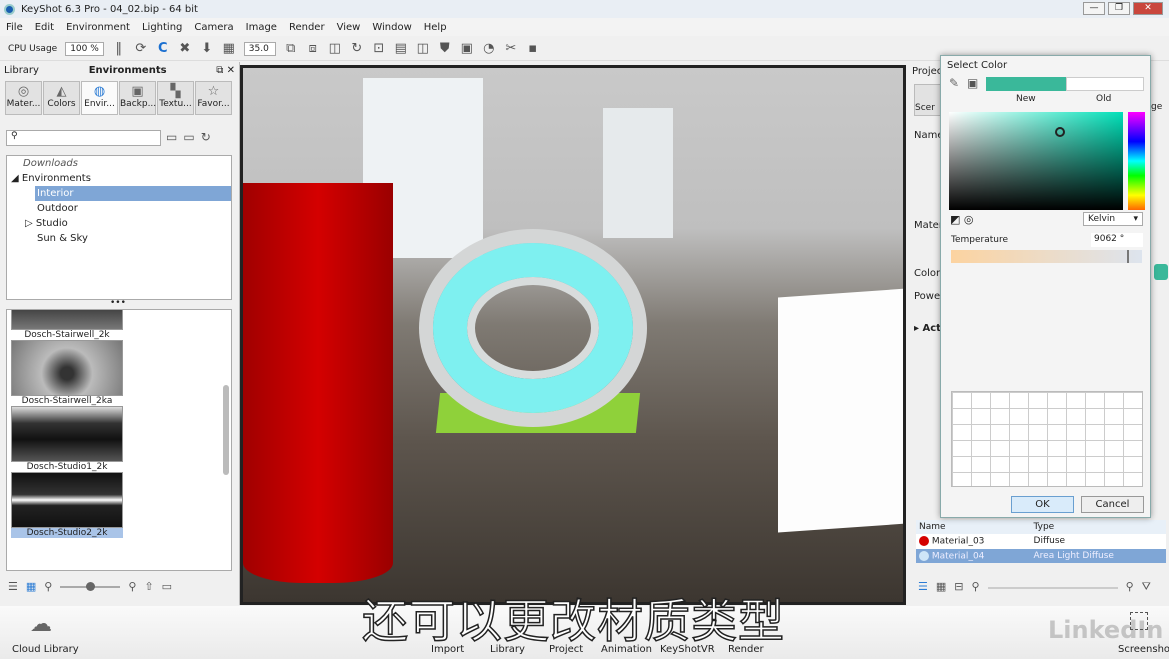  Describe the element at coordinates (261, 27) in the screenshot. I see `menu-image: Image` at that location.